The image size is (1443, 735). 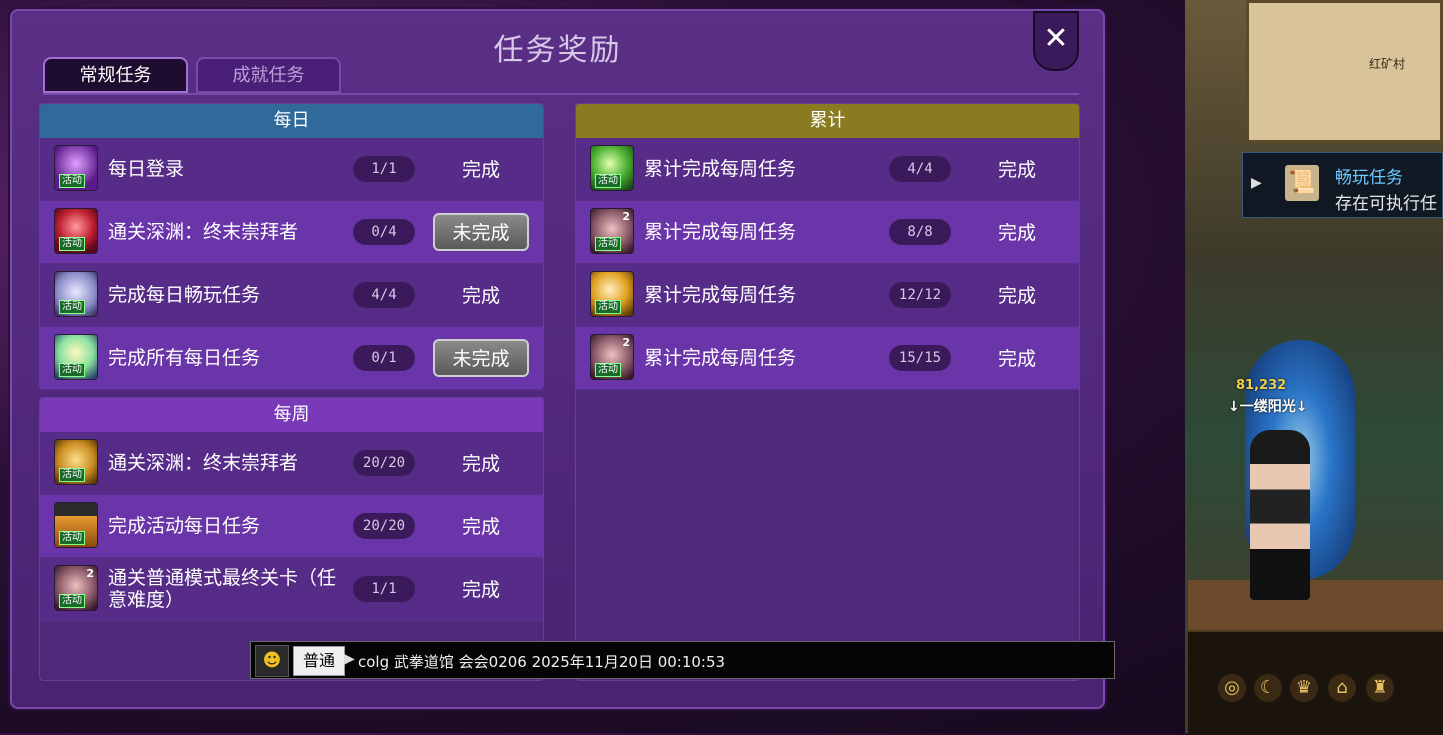 I want to click on mission-name: 每日登录, so click(x=146, y=169).